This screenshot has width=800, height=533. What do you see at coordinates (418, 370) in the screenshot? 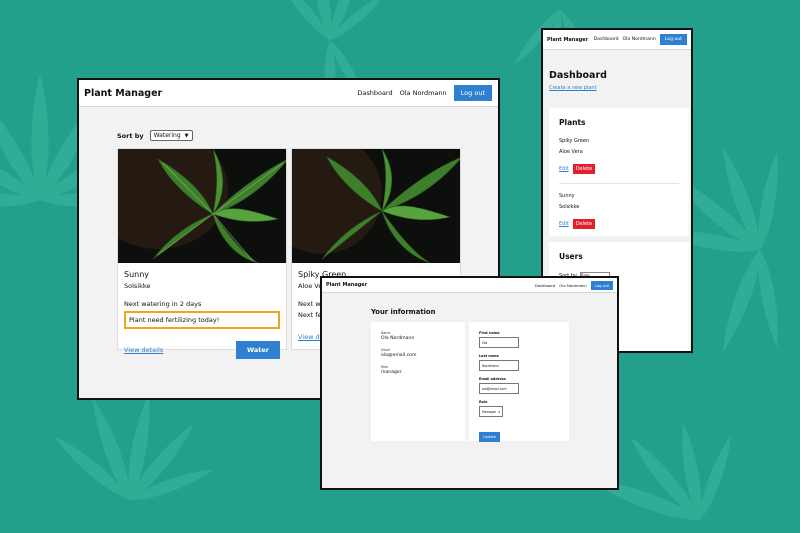
I see `info-field-role: Role manager` at bounding box center [418, 370].